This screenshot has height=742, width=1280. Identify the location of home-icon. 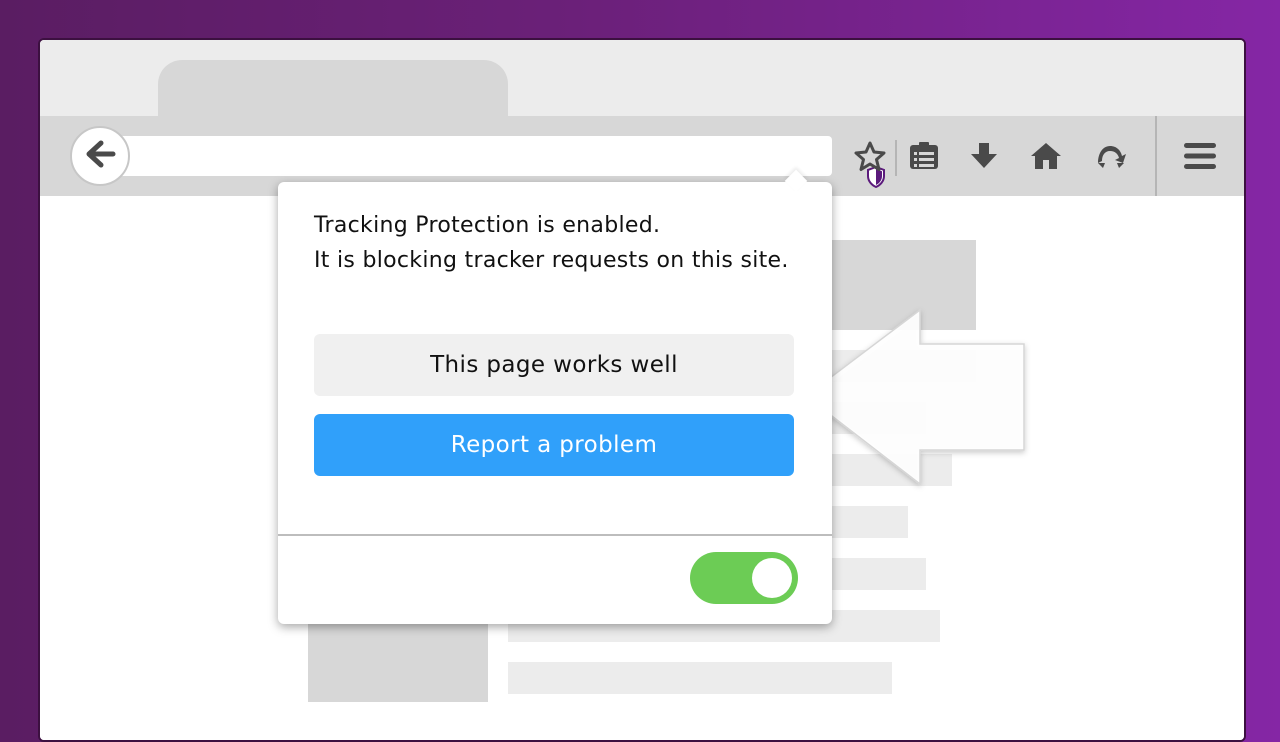
(1046, 158).